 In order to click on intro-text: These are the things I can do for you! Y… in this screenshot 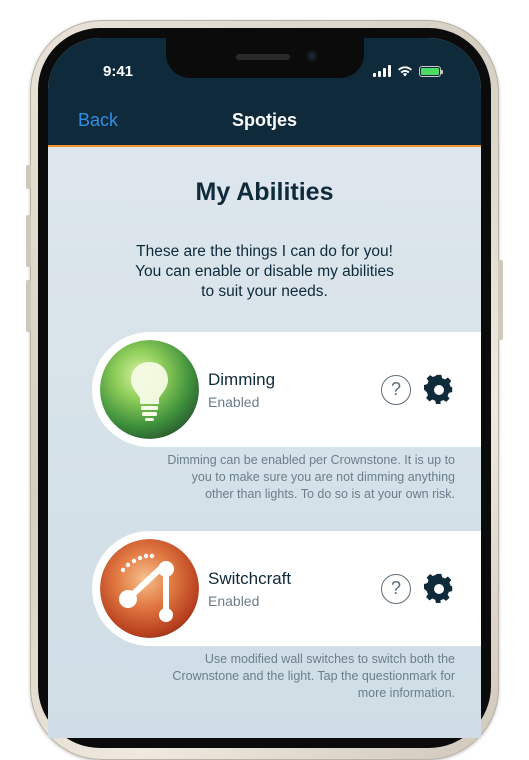, I will do `click(264, 272)`.